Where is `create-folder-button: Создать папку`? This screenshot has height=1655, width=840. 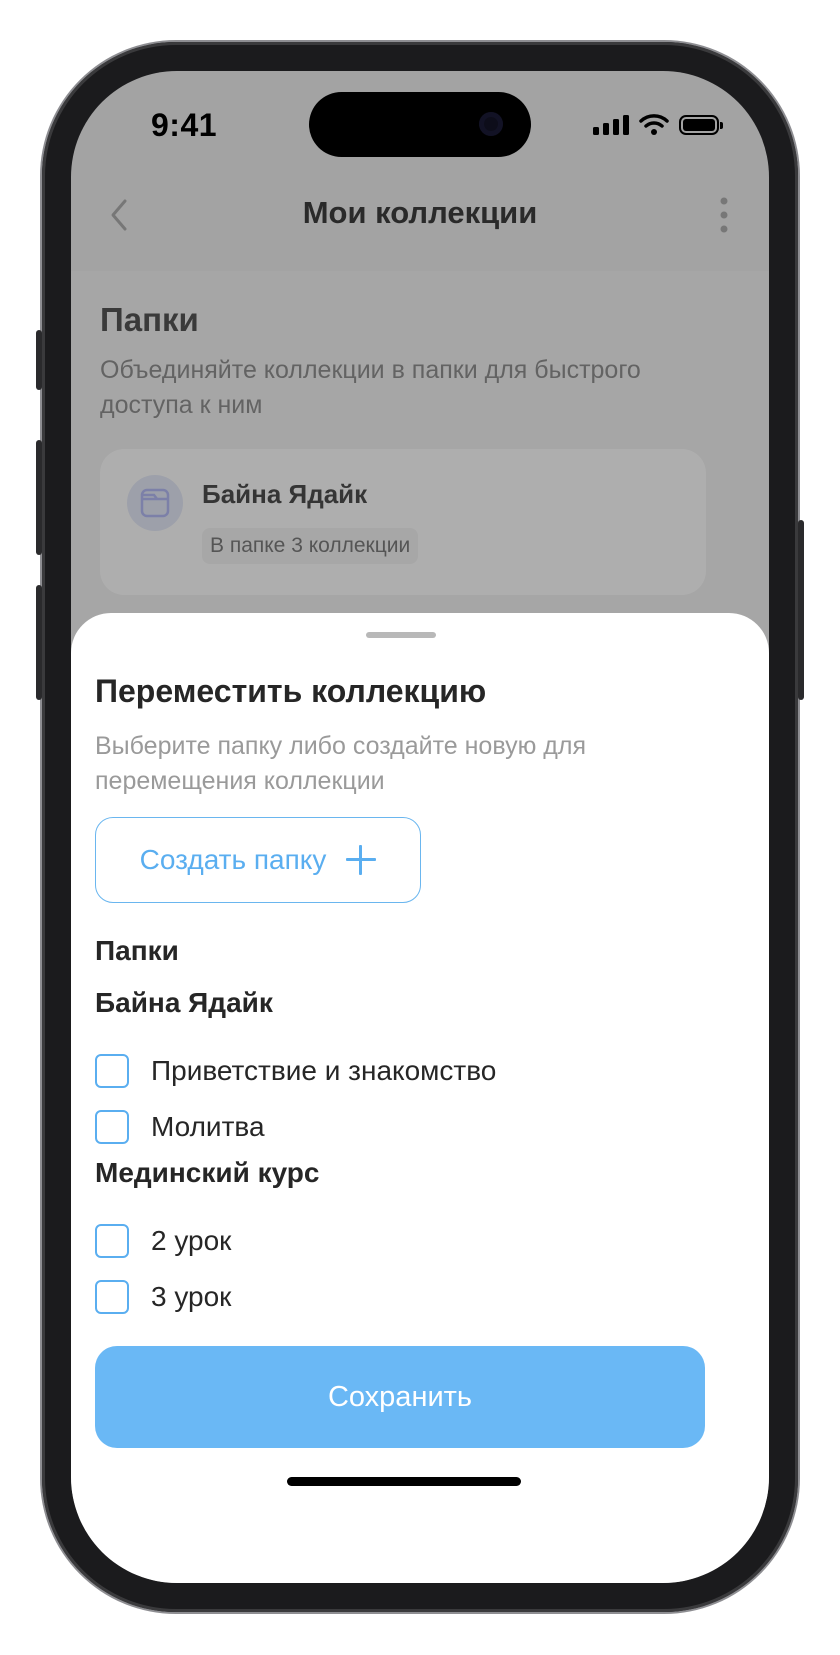 create-folder-button: Создать папку is located at coordinates (258, 860).